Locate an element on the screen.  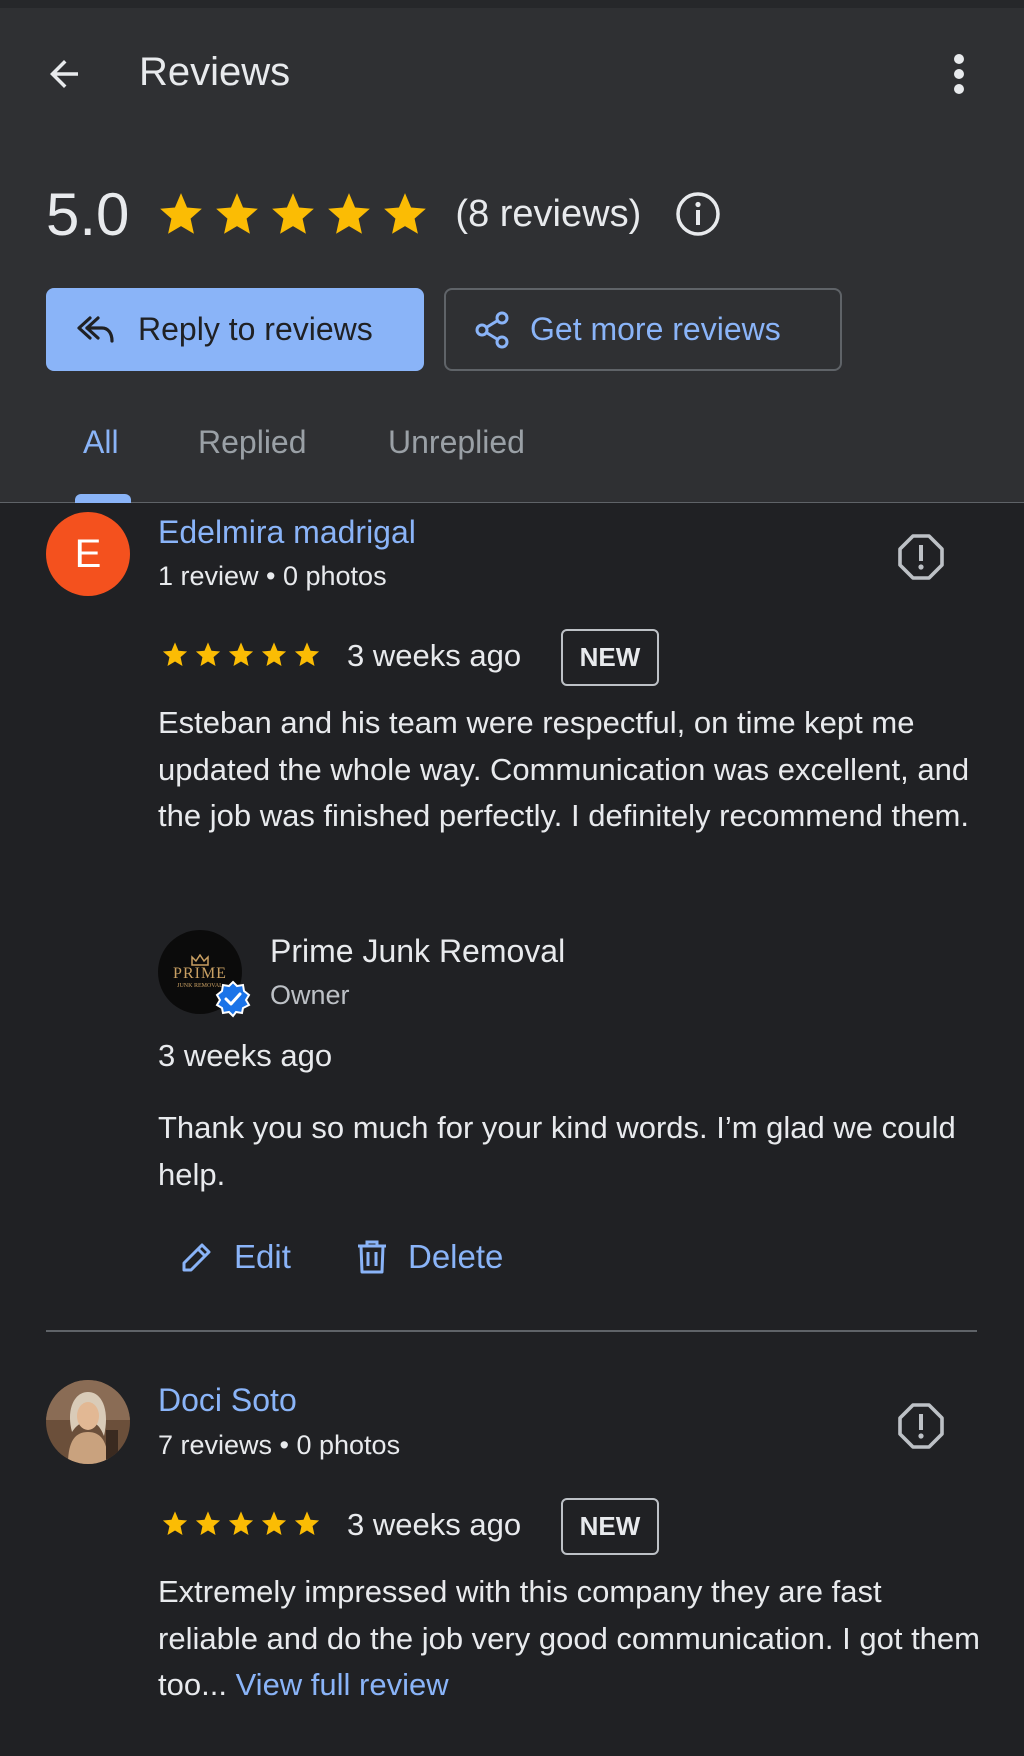
share-icon is located at coordinates (492, 329).